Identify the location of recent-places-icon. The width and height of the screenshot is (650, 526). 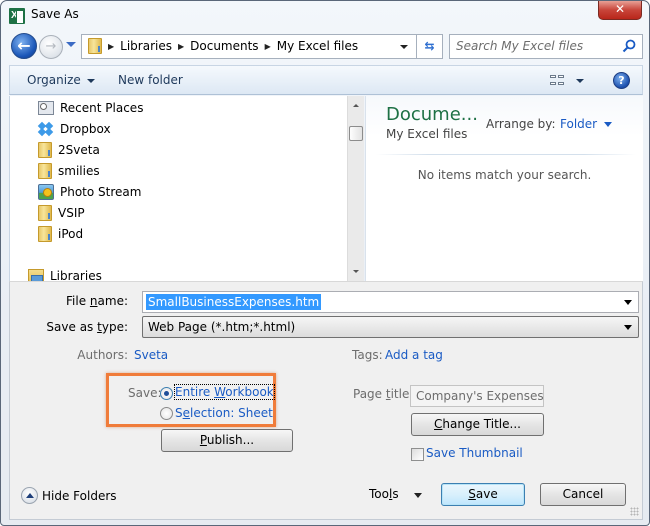
(46, 108).